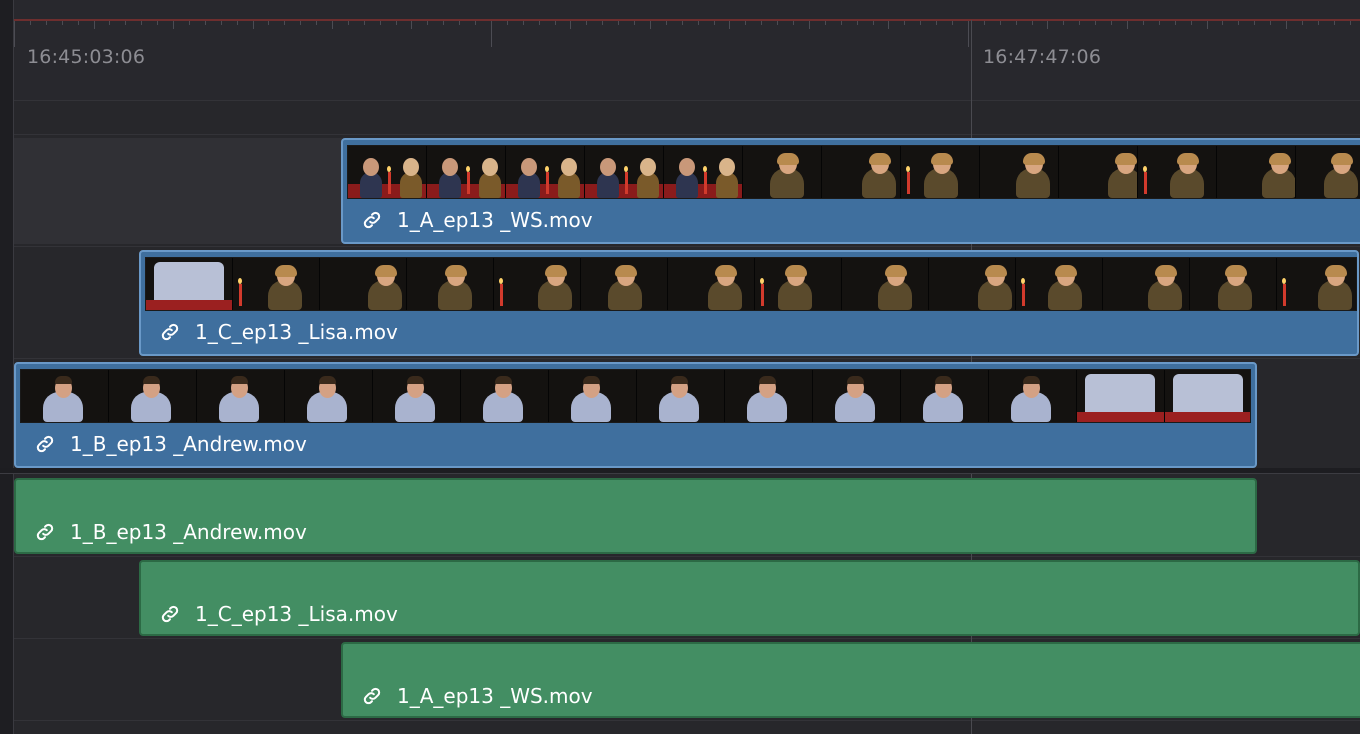 The width and height of the screenshot is (1360, 734). Describe the element at coordinates (278, 332) in the screenshot. I see `clip-title: 1_C_ep13 _Lisa.mov` at that location.